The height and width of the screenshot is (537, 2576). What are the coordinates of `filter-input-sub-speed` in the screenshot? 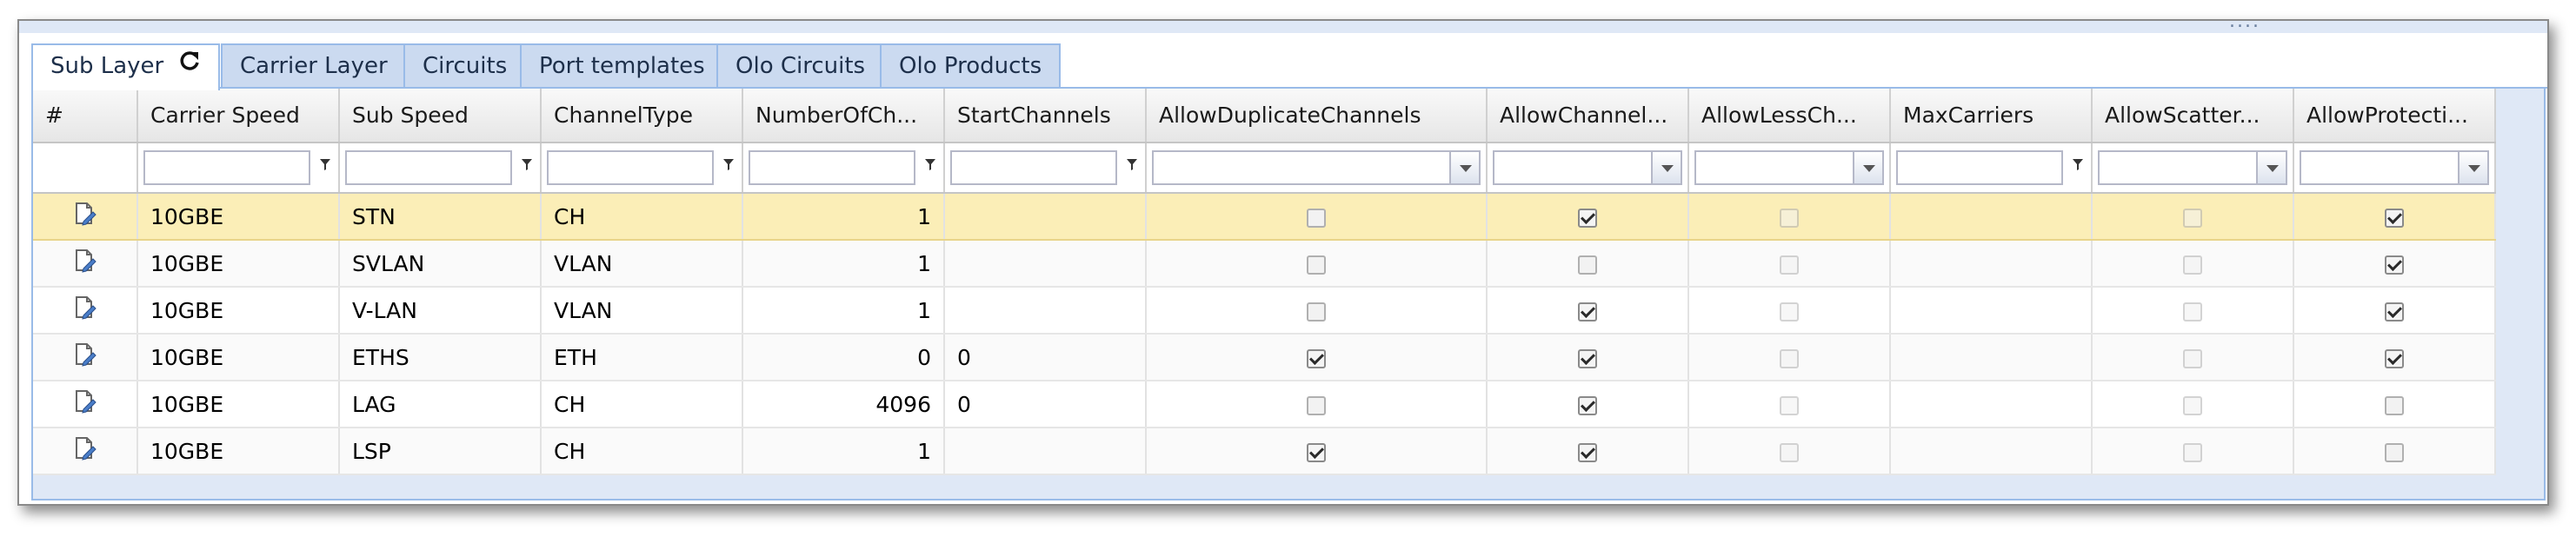 It's located at (428, 167).